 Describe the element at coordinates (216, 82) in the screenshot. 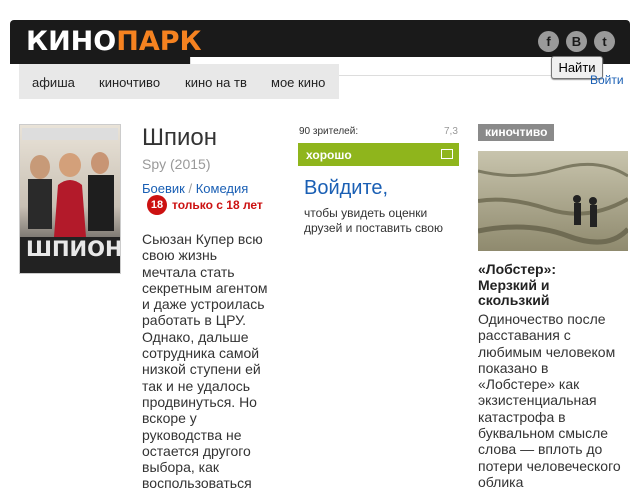

I see `nav-item-kino-na-tv: кино на тв` at that location.